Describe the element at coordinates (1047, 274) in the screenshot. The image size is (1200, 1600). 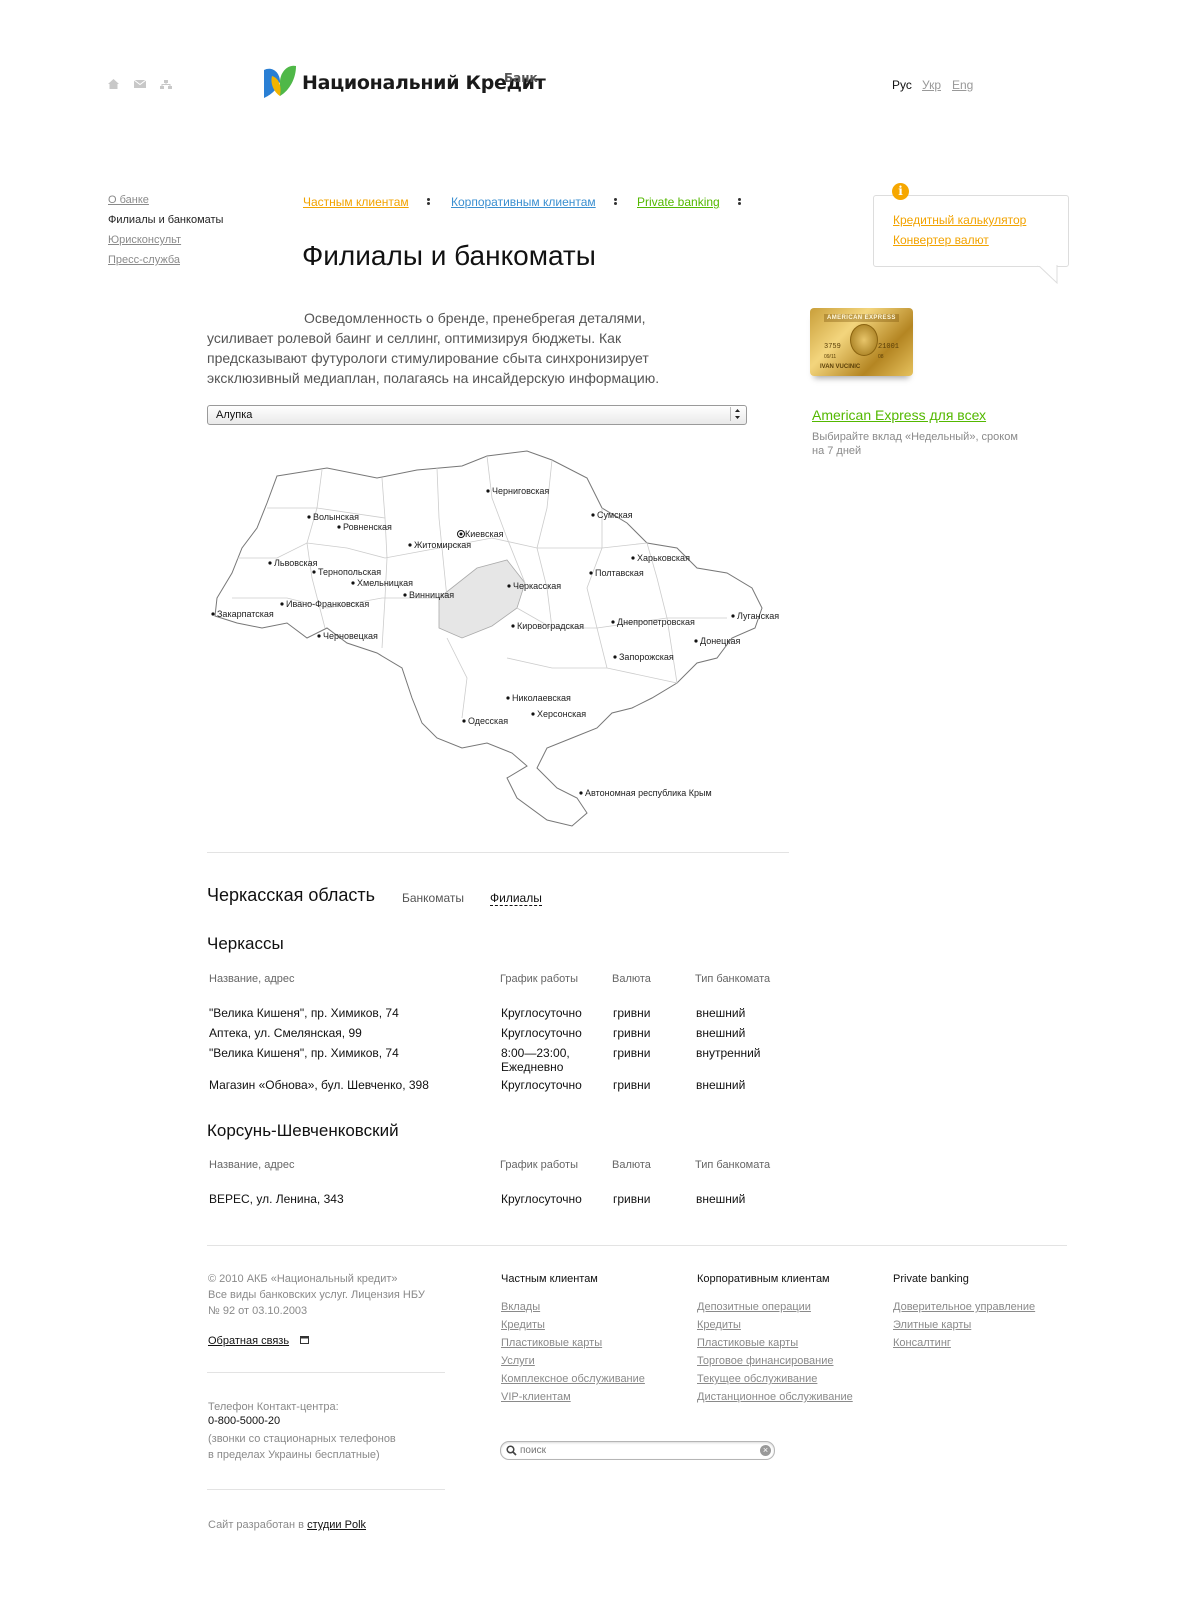
I see `info-box-tail-icon` at that location.